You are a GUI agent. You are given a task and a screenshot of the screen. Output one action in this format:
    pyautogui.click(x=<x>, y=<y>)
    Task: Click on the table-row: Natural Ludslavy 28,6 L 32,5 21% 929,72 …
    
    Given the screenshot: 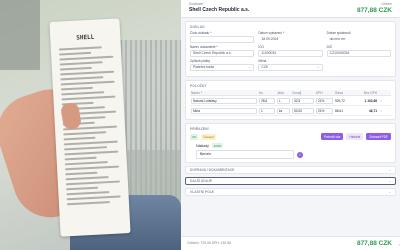 What is the action you would take?
    pyautogui.click(x=290, y=101)
    